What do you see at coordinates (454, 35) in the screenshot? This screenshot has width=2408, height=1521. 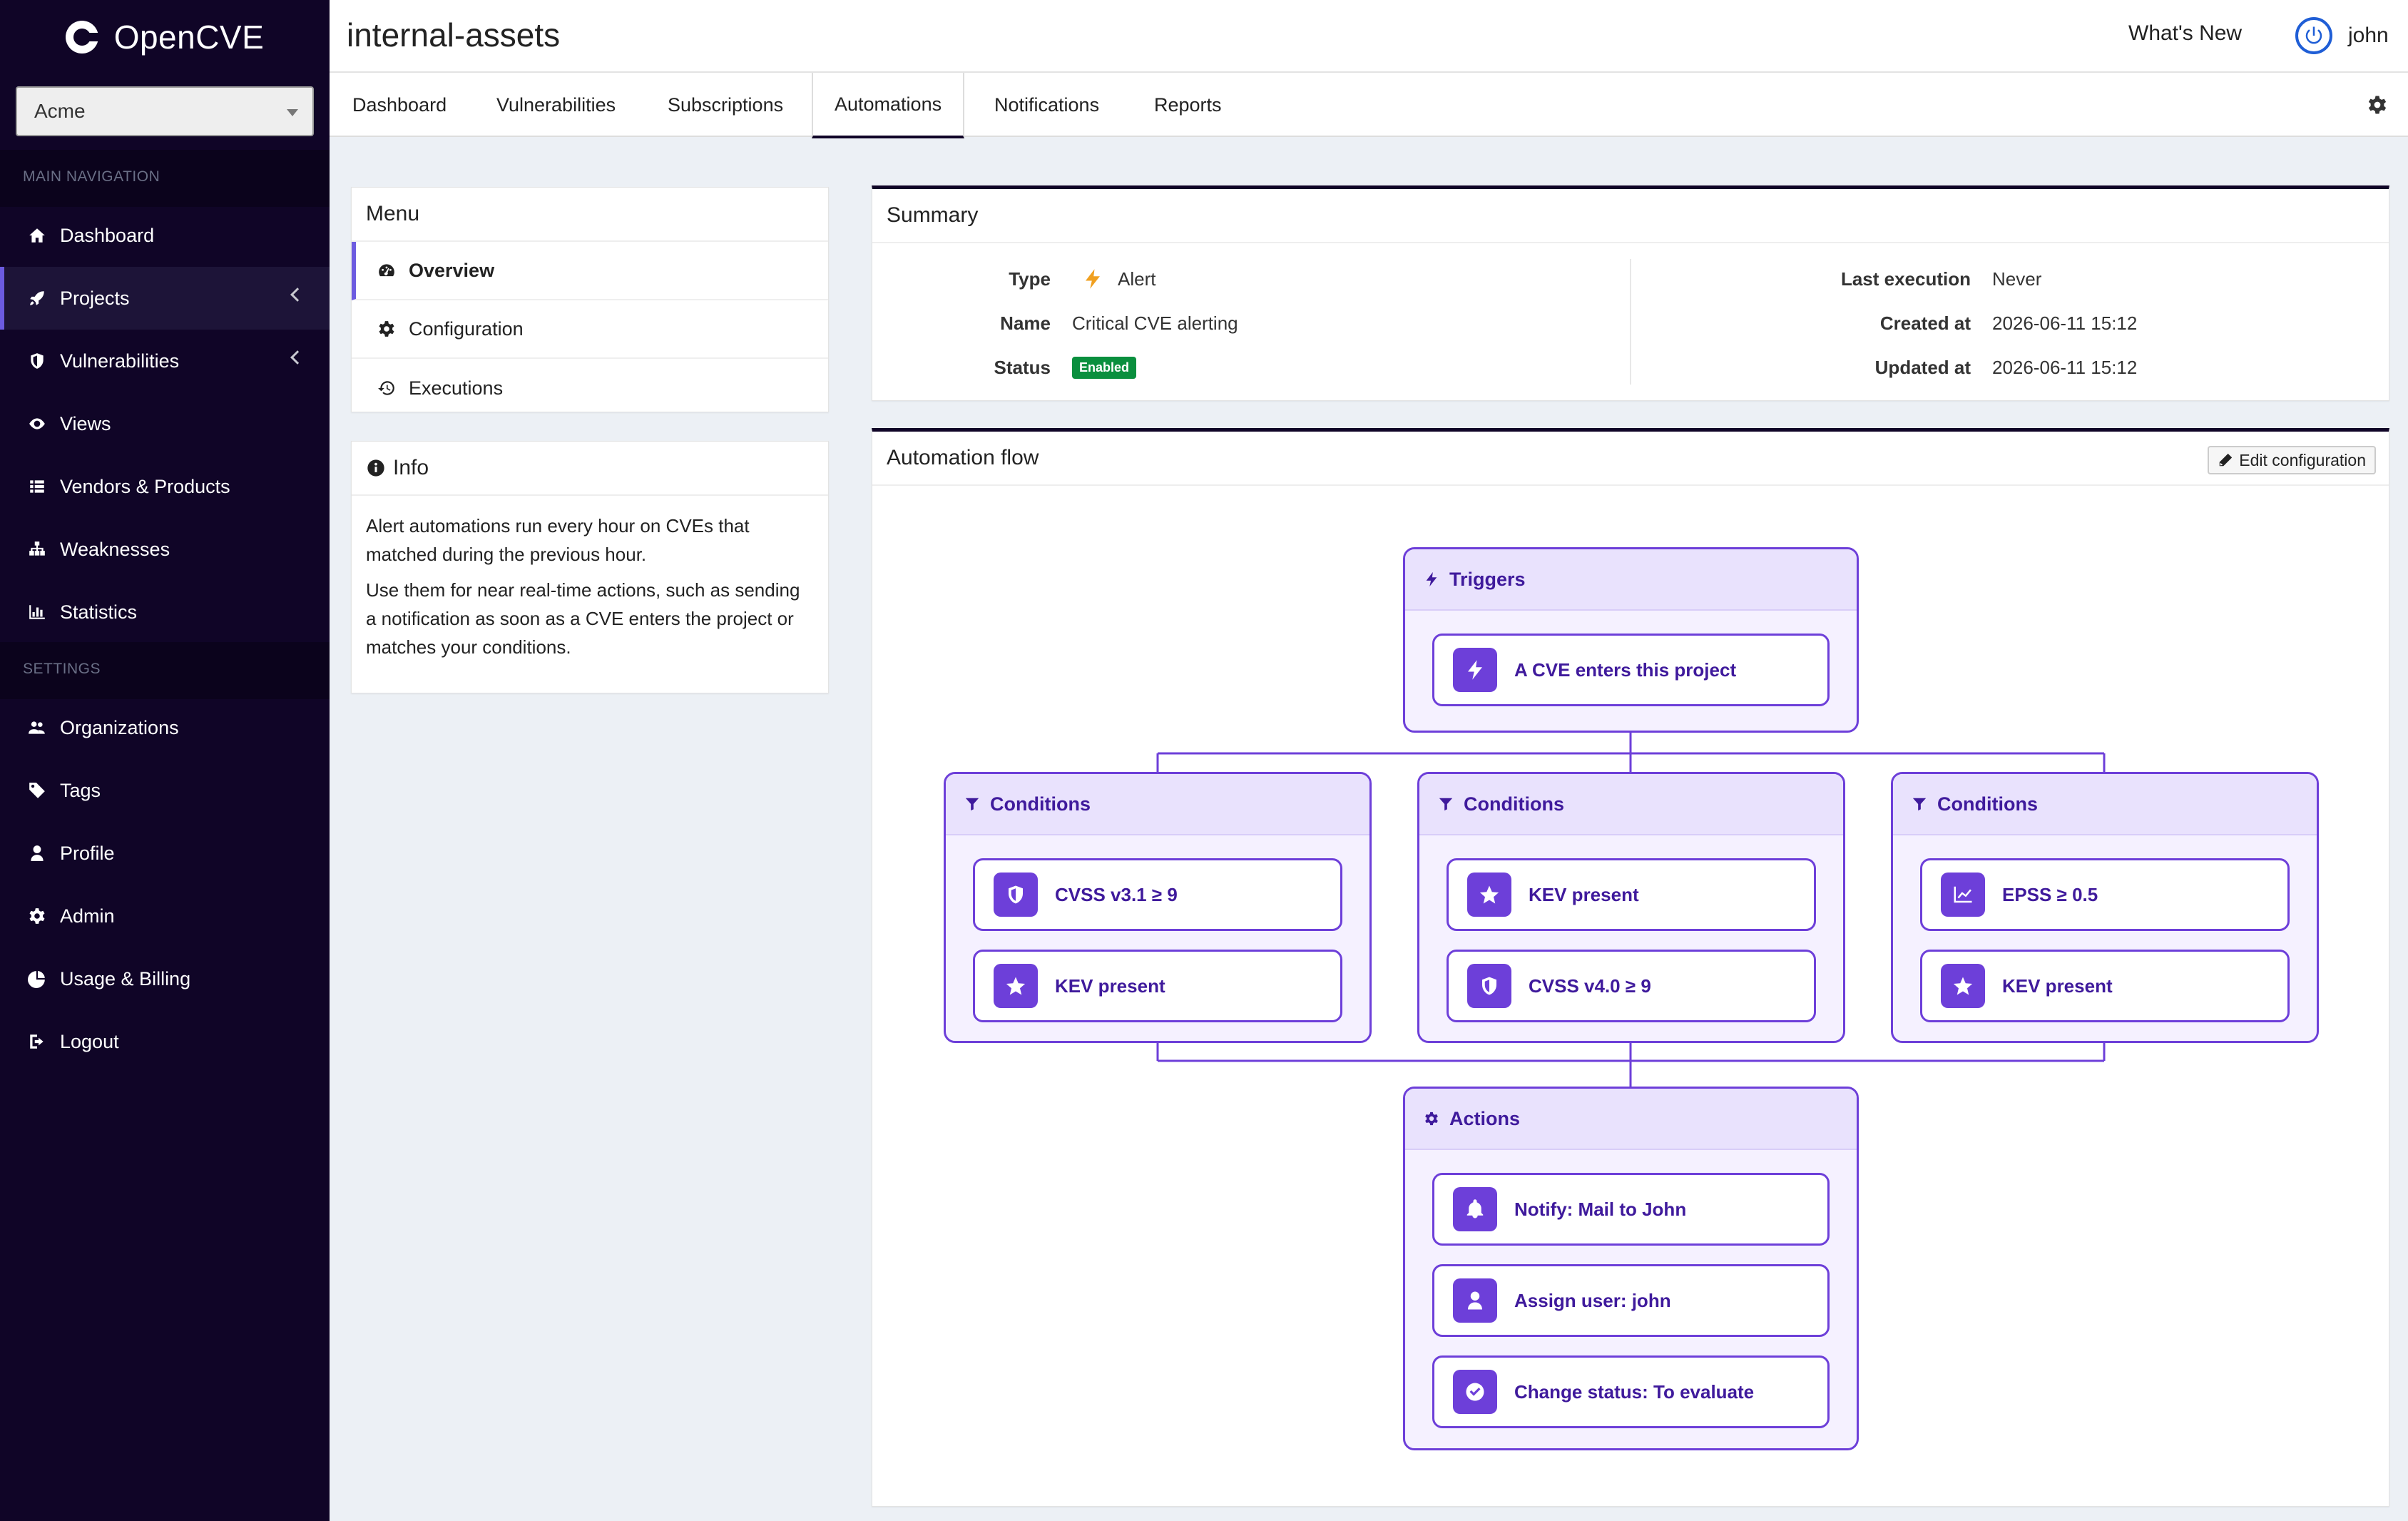 I see `page-title: internal-assets` at bounding box center [454, 35].